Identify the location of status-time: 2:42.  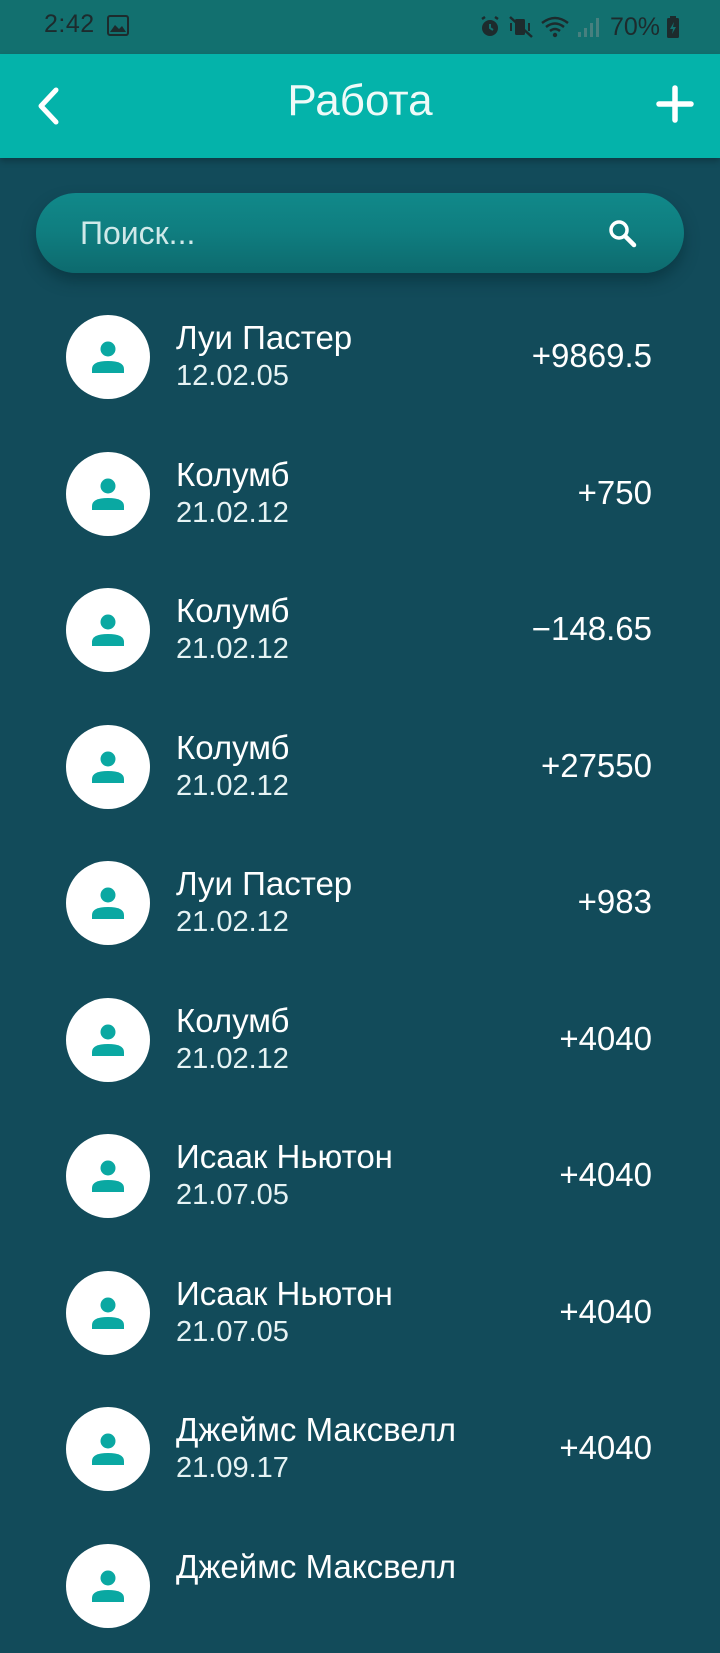
(69, 24).